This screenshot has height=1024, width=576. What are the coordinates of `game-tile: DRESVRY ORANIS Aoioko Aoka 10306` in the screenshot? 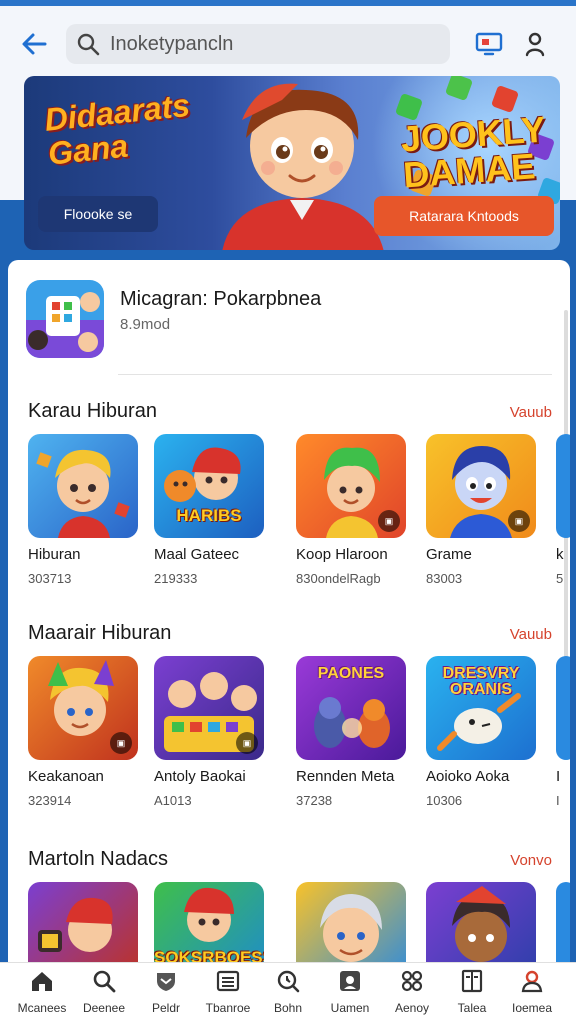 It's located at (481, 732).